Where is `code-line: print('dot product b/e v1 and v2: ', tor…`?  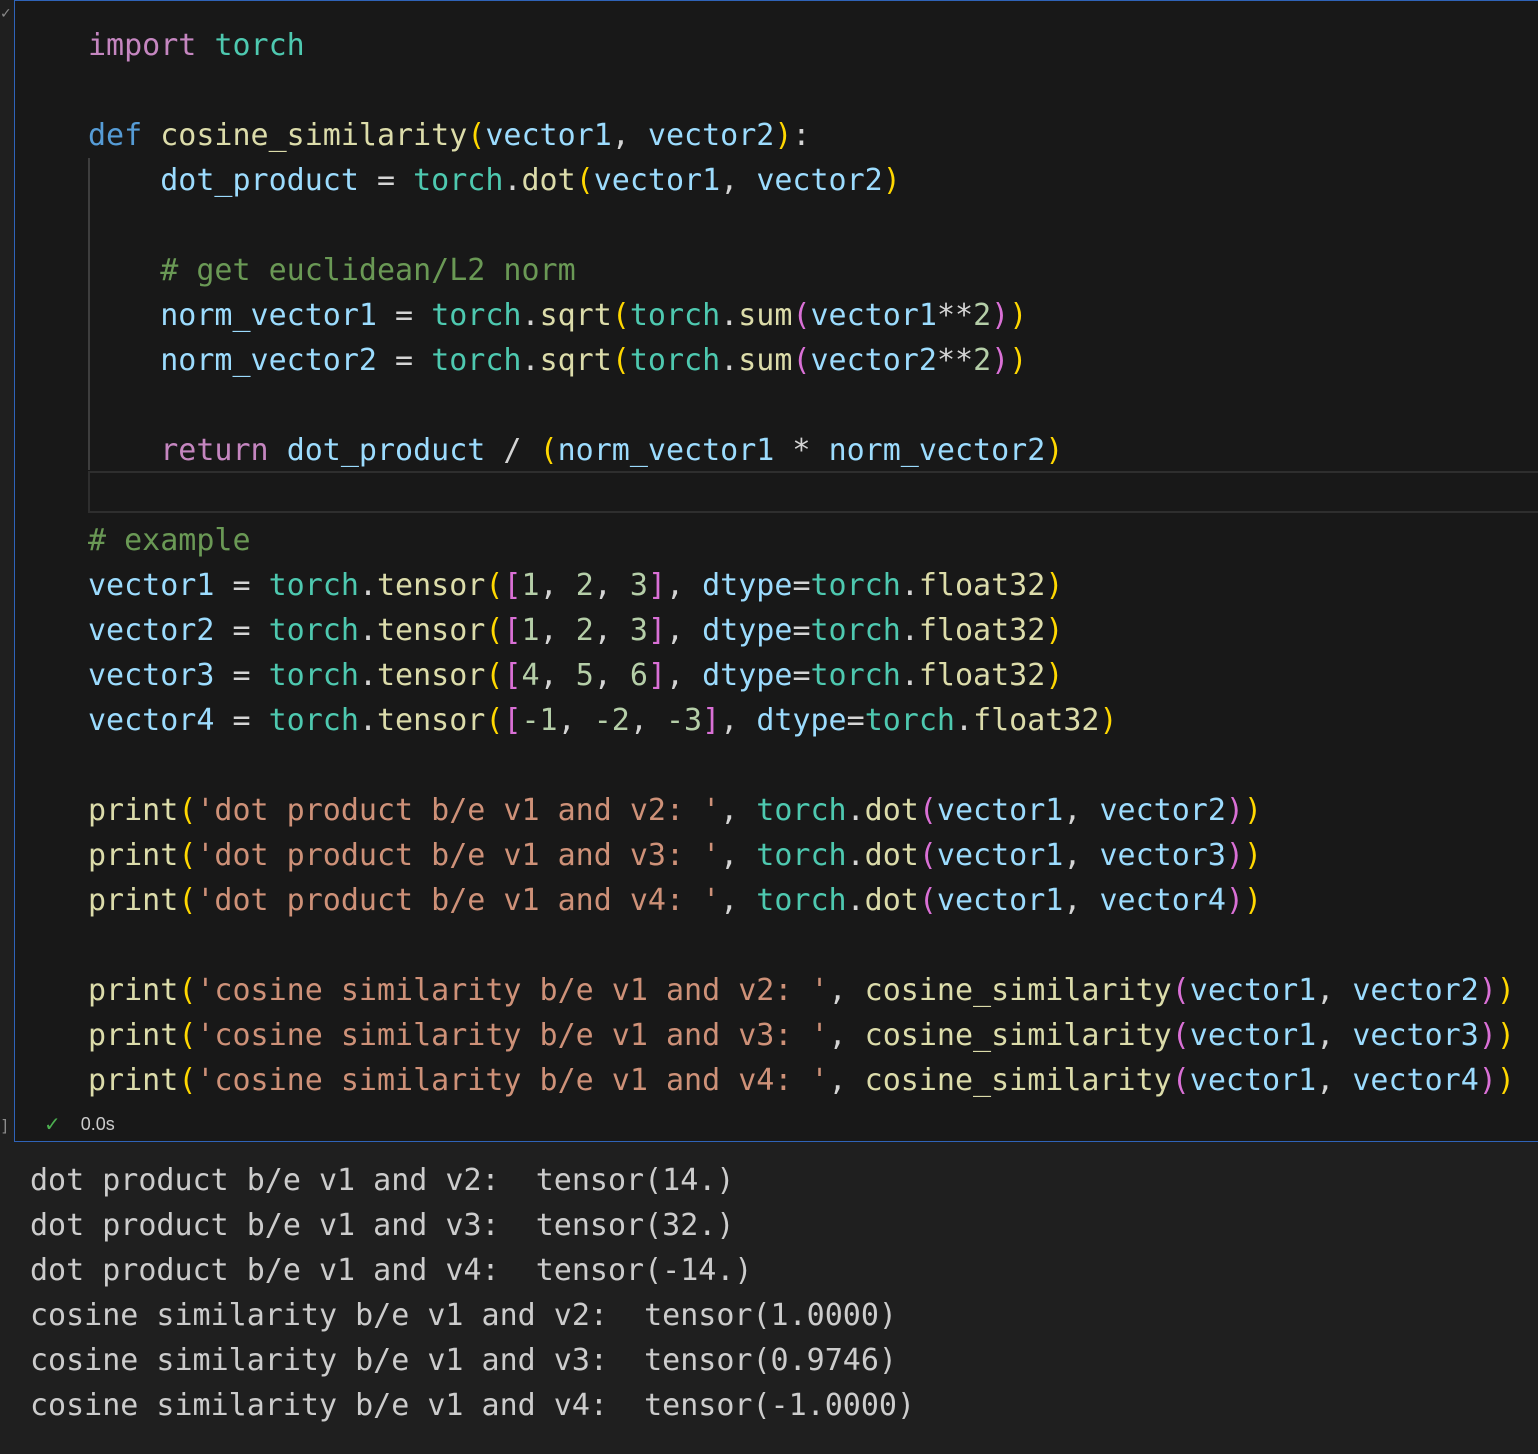
code-line: print('dot product b/e v1 and v2: ', tor… is located at coordinates (801, 810).